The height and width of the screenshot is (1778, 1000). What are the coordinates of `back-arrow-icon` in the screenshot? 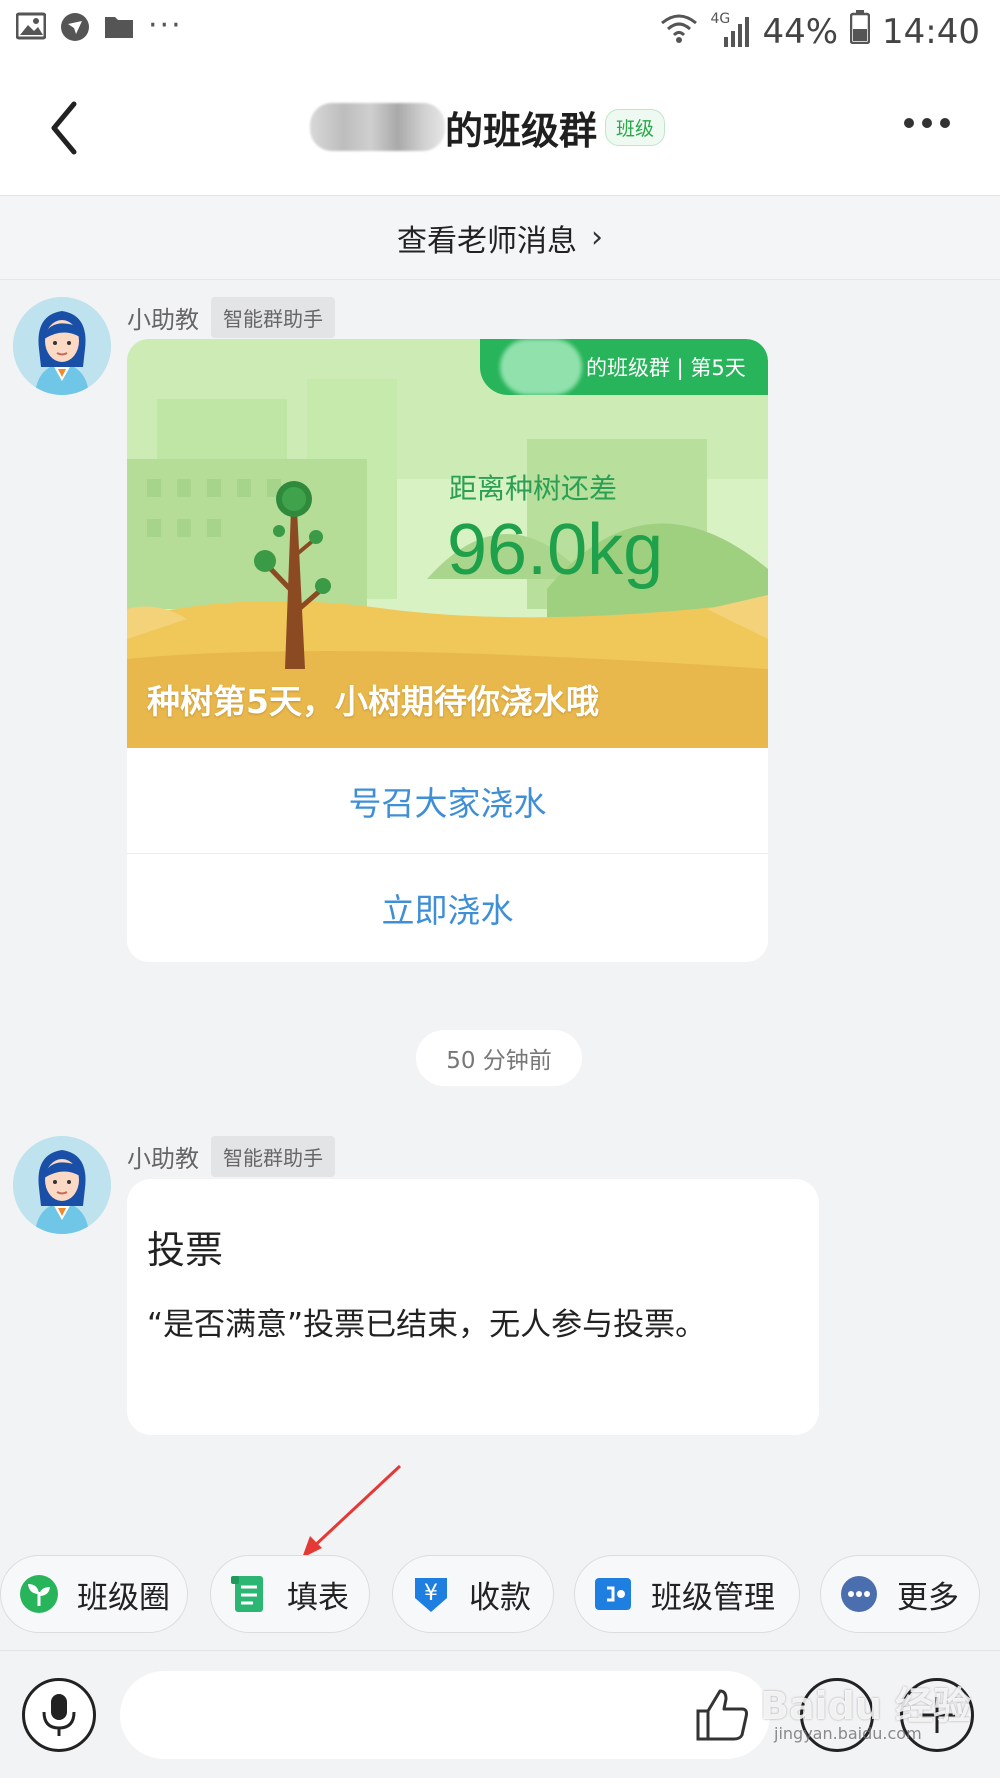 It's located at (64, 128).